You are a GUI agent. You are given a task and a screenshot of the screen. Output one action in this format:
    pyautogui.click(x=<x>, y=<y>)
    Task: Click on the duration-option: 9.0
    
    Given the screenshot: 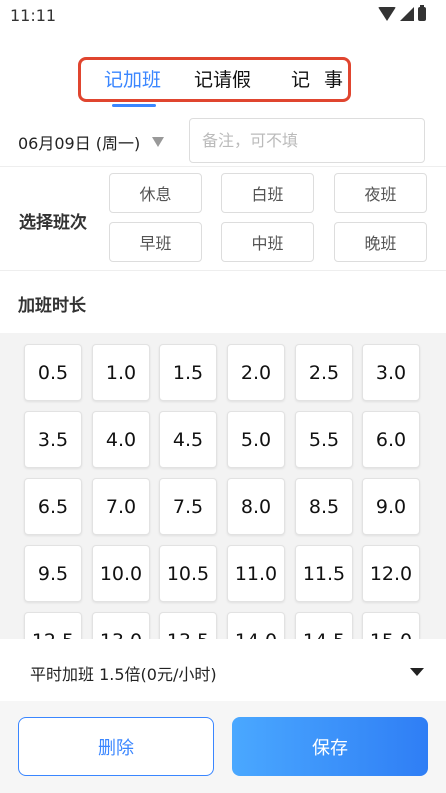 What is the action you would take?
    pyautogui.click(x=391, y=506)
    